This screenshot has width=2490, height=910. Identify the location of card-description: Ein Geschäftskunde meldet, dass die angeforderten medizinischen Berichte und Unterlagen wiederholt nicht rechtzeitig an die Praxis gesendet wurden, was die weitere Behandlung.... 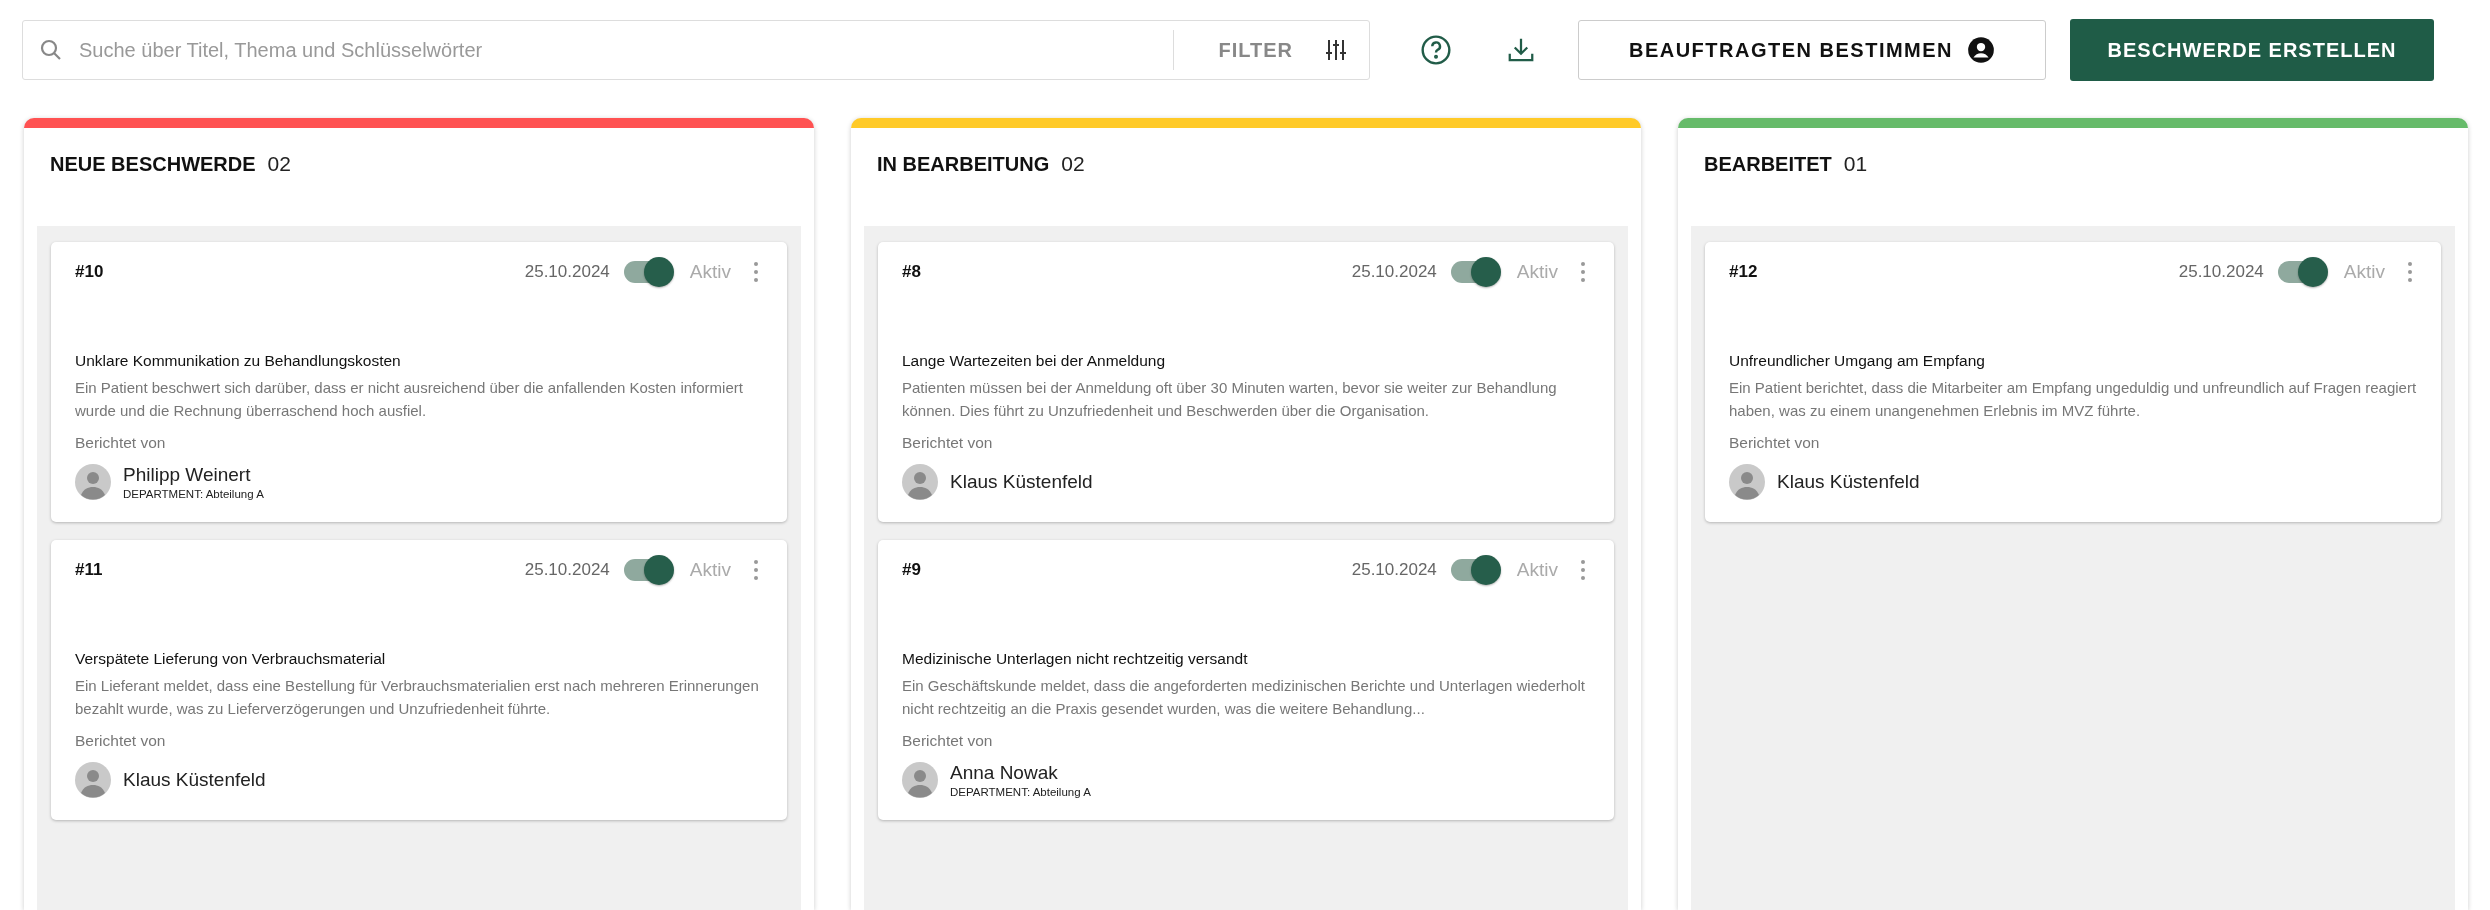
(1244, 697).